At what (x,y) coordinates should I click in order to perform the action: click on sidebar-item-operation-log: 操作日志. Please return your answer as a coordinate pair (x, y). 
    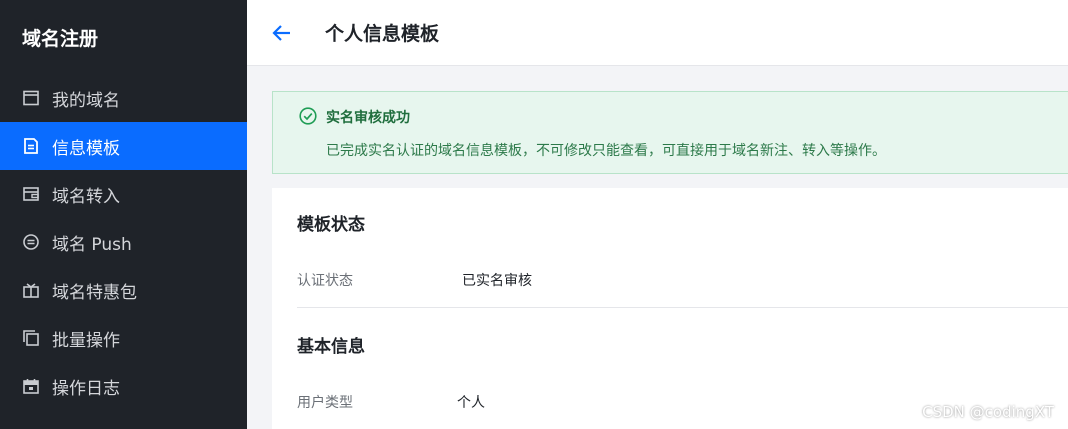
    Looking at the image, I should click on (123, 386).